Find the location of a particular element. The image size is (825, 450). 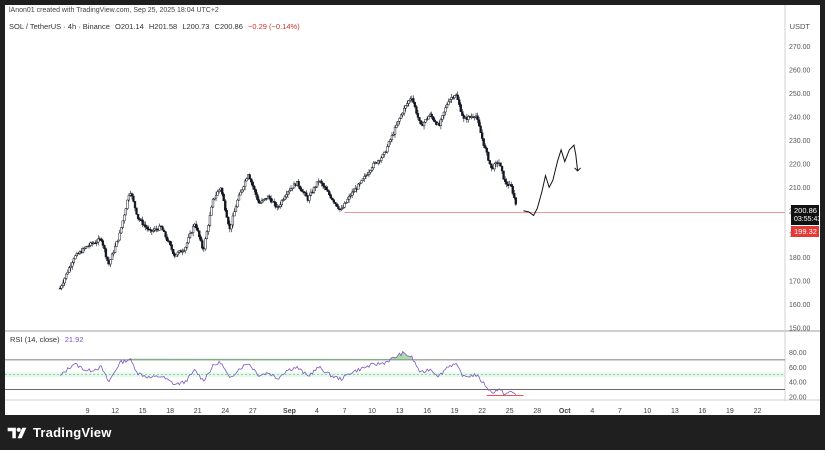

time-axis-tick-label: Sep is located at coordinates (289, 411).